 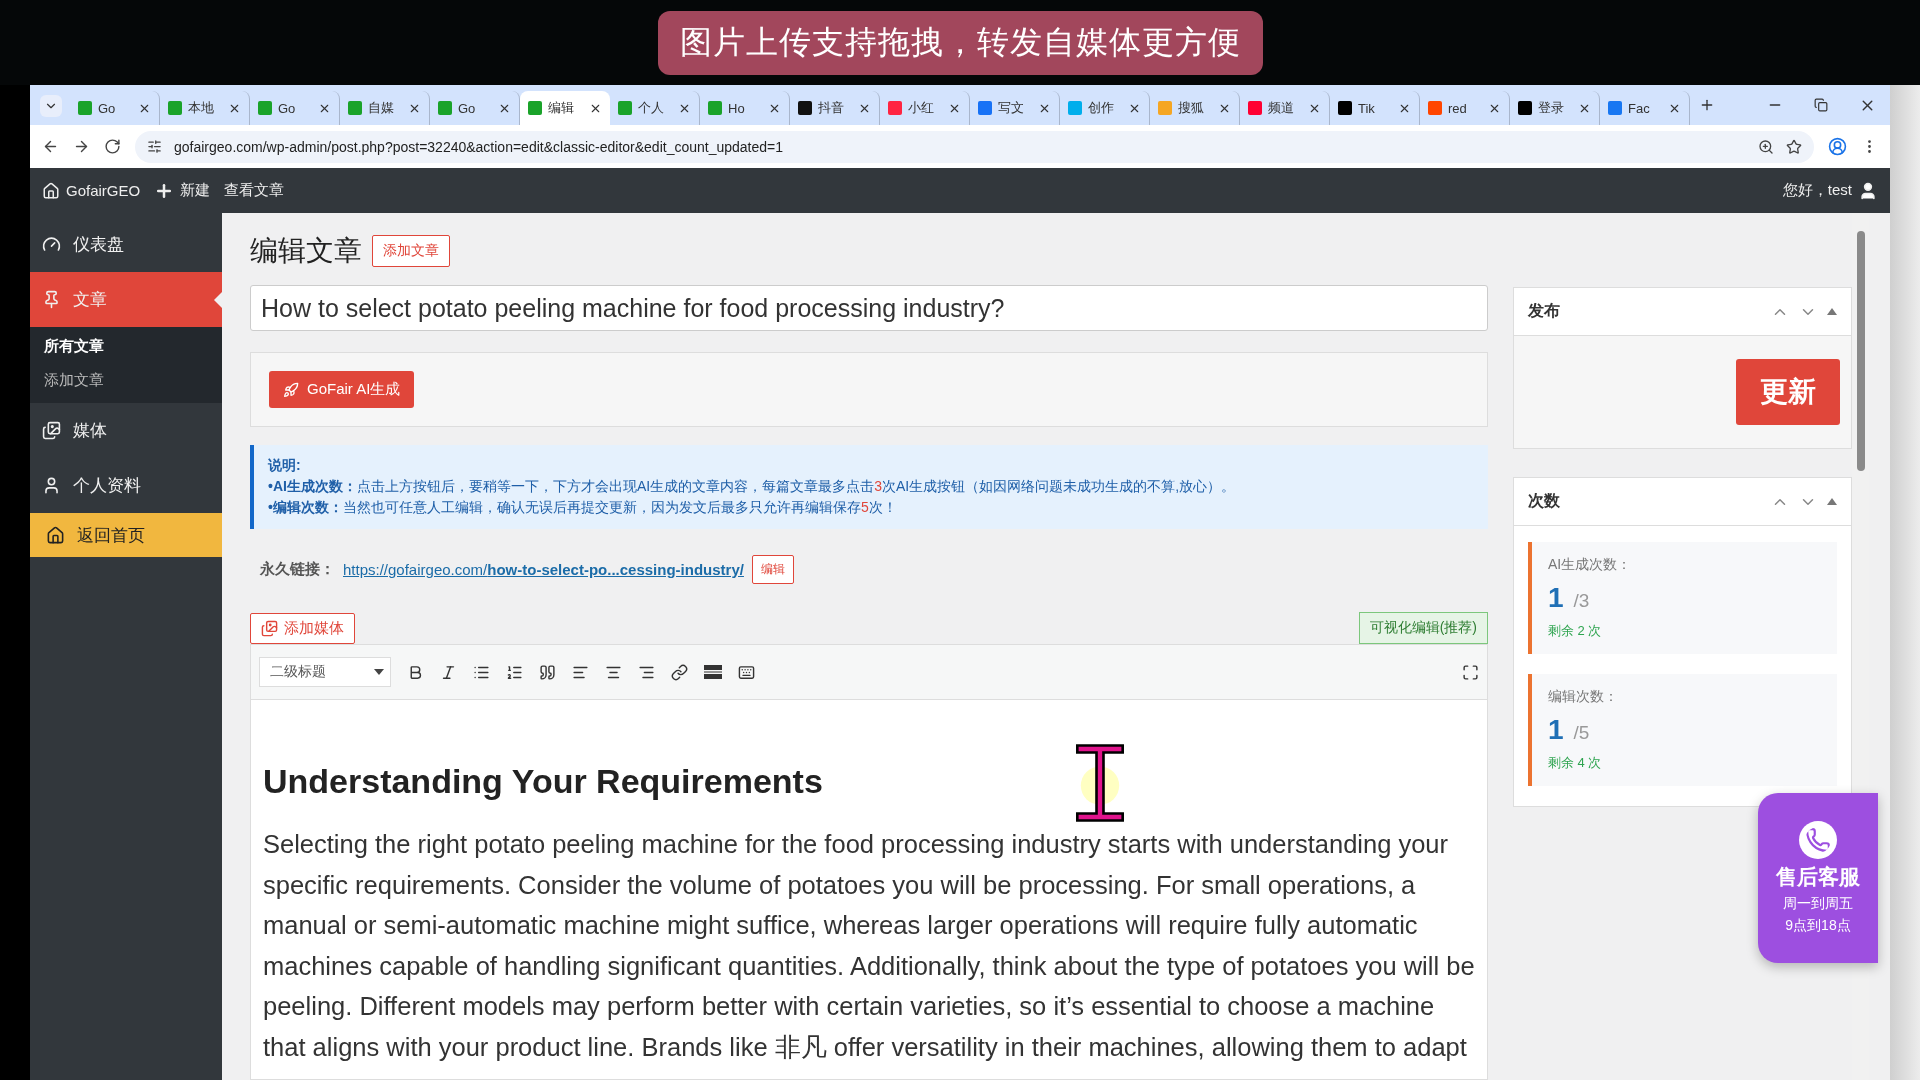 What do you see at coordinates (543, 781) in the screenshot?
I see `content-heading: Understanding Your Requirements` at bounding box center [543, 781].